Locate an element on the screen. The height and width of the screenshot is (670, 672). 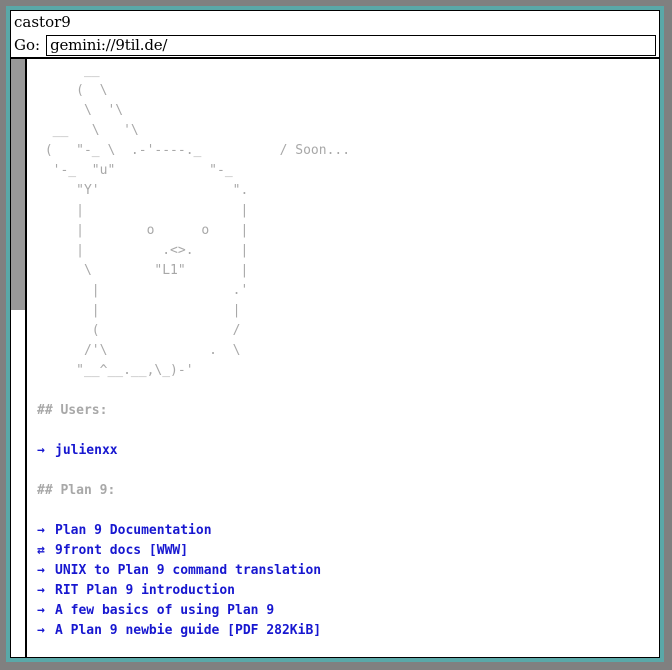
window-titlebar: castor9 is located at coordinates (335, 22).